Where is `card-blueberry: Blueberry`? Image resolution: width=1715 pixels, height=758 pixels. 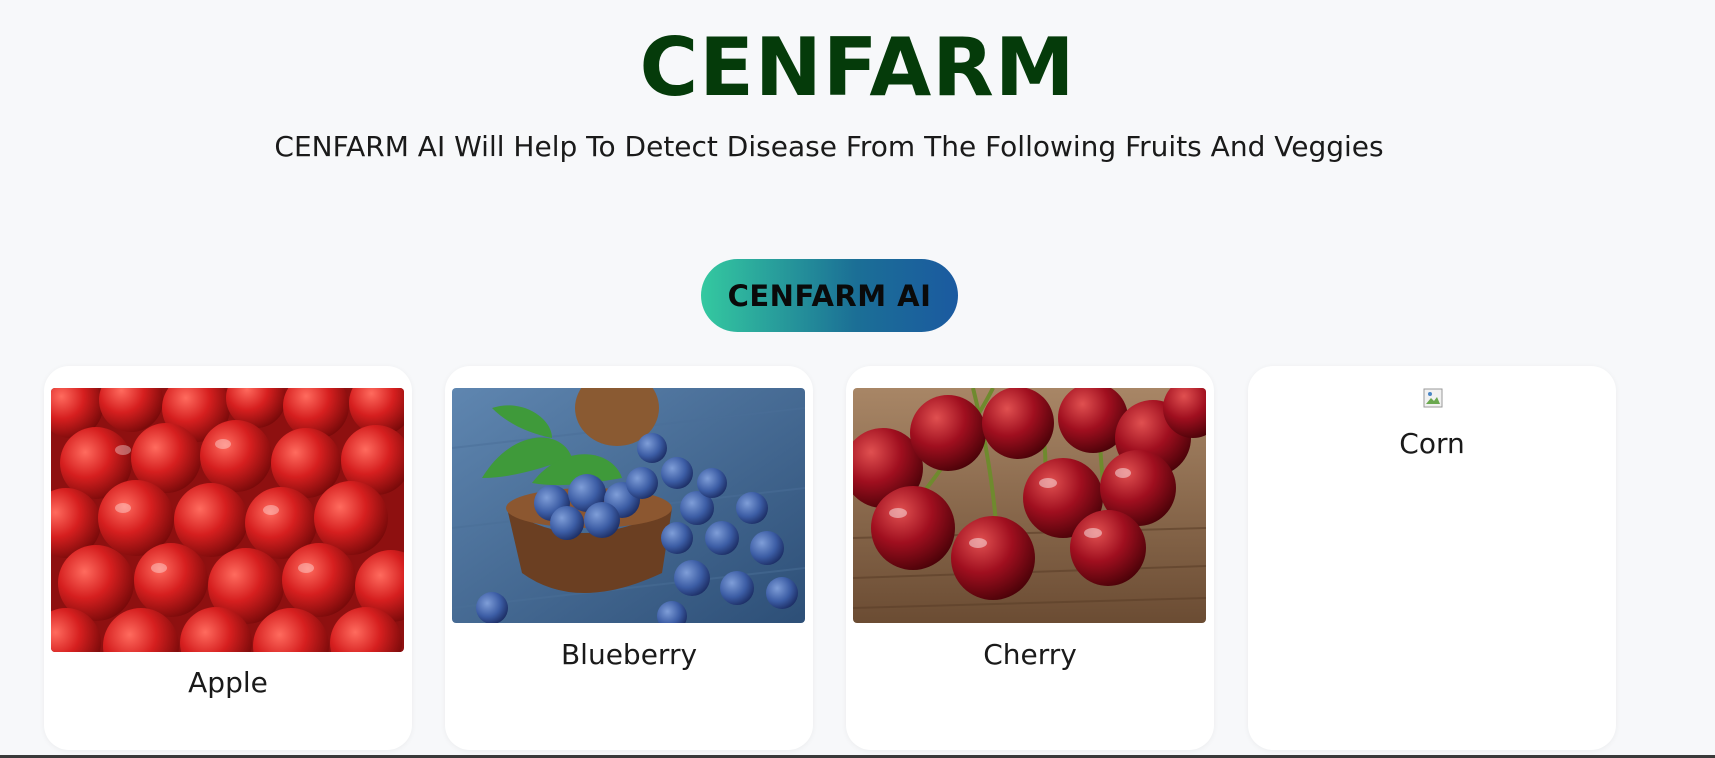 card-blueberry: Blueberry is located at coordinates (629, 558).